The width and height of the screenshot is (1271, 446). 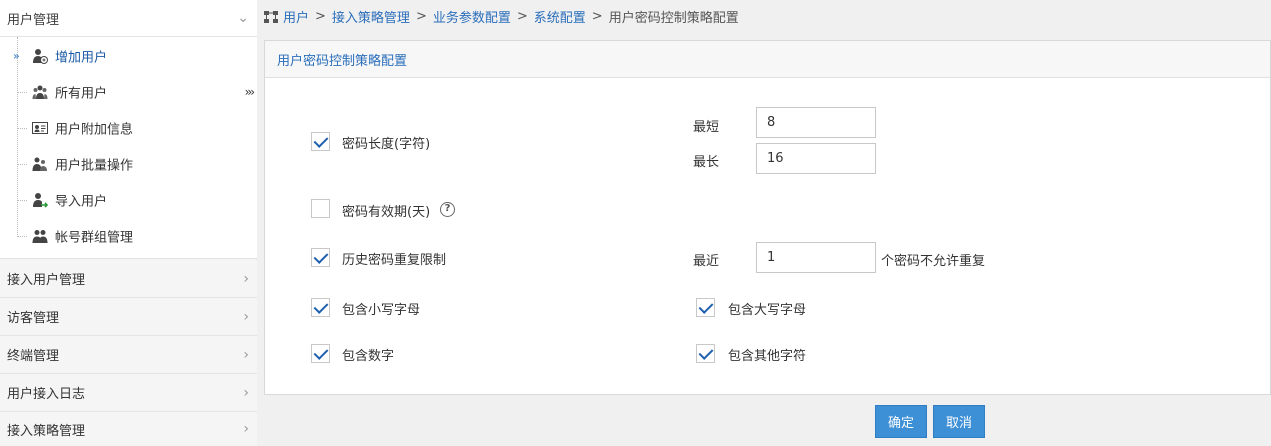 What do you see at coordinates (767, 356) in the screenshot?
I see `other-chars-label: 包含其他字符` at bounding box center [767, 356].